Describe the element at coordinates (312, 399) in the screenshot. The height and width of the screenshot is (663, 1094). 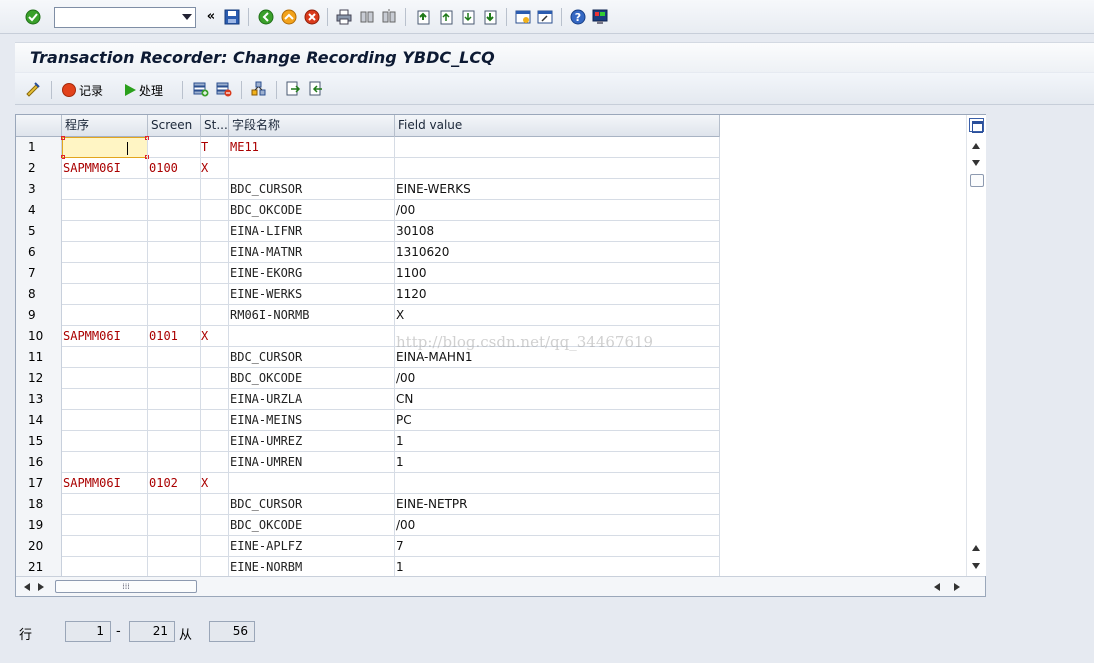
I see `field-name-cell: EINA-URZLA` at that location.